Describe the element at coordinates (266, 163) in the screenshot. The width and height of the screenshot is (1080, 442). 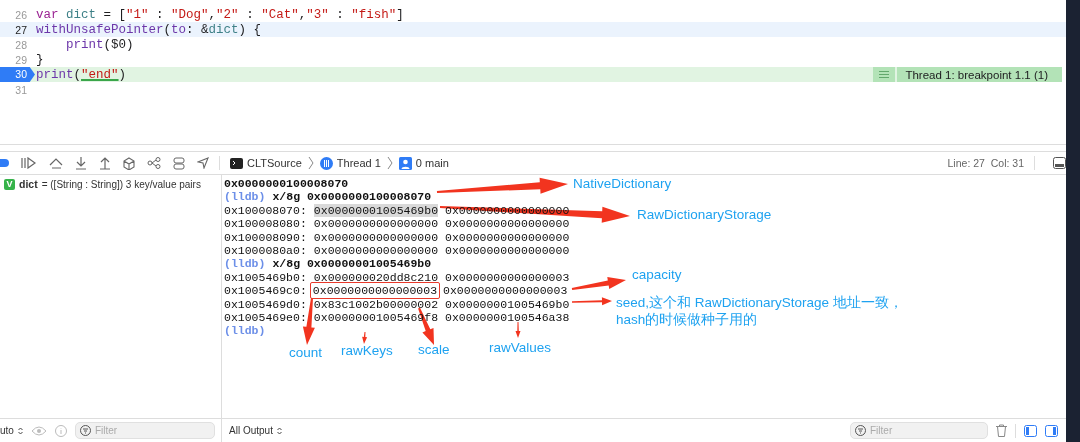
I see `breadcrumb: CLTSource` at that location.